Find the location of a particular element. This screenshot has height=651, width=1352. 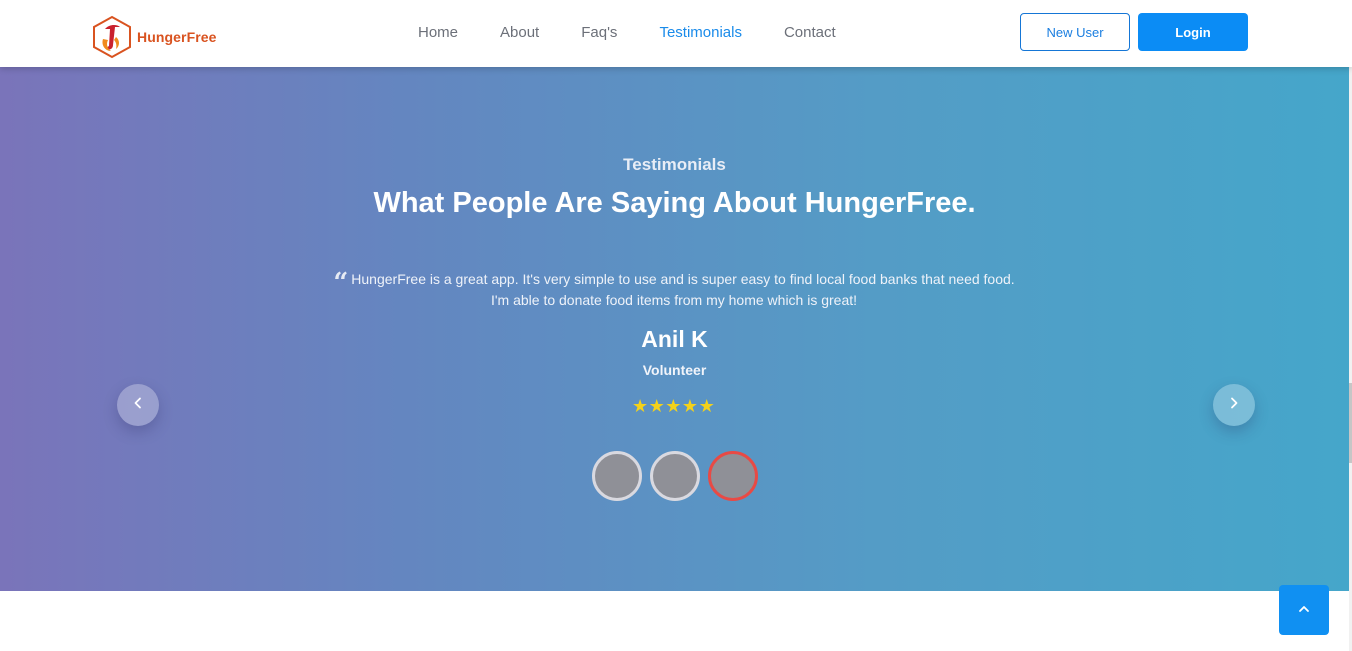

rating-stars: ★ ★ ★ ★ ★ is located at coordinates (673, 407).